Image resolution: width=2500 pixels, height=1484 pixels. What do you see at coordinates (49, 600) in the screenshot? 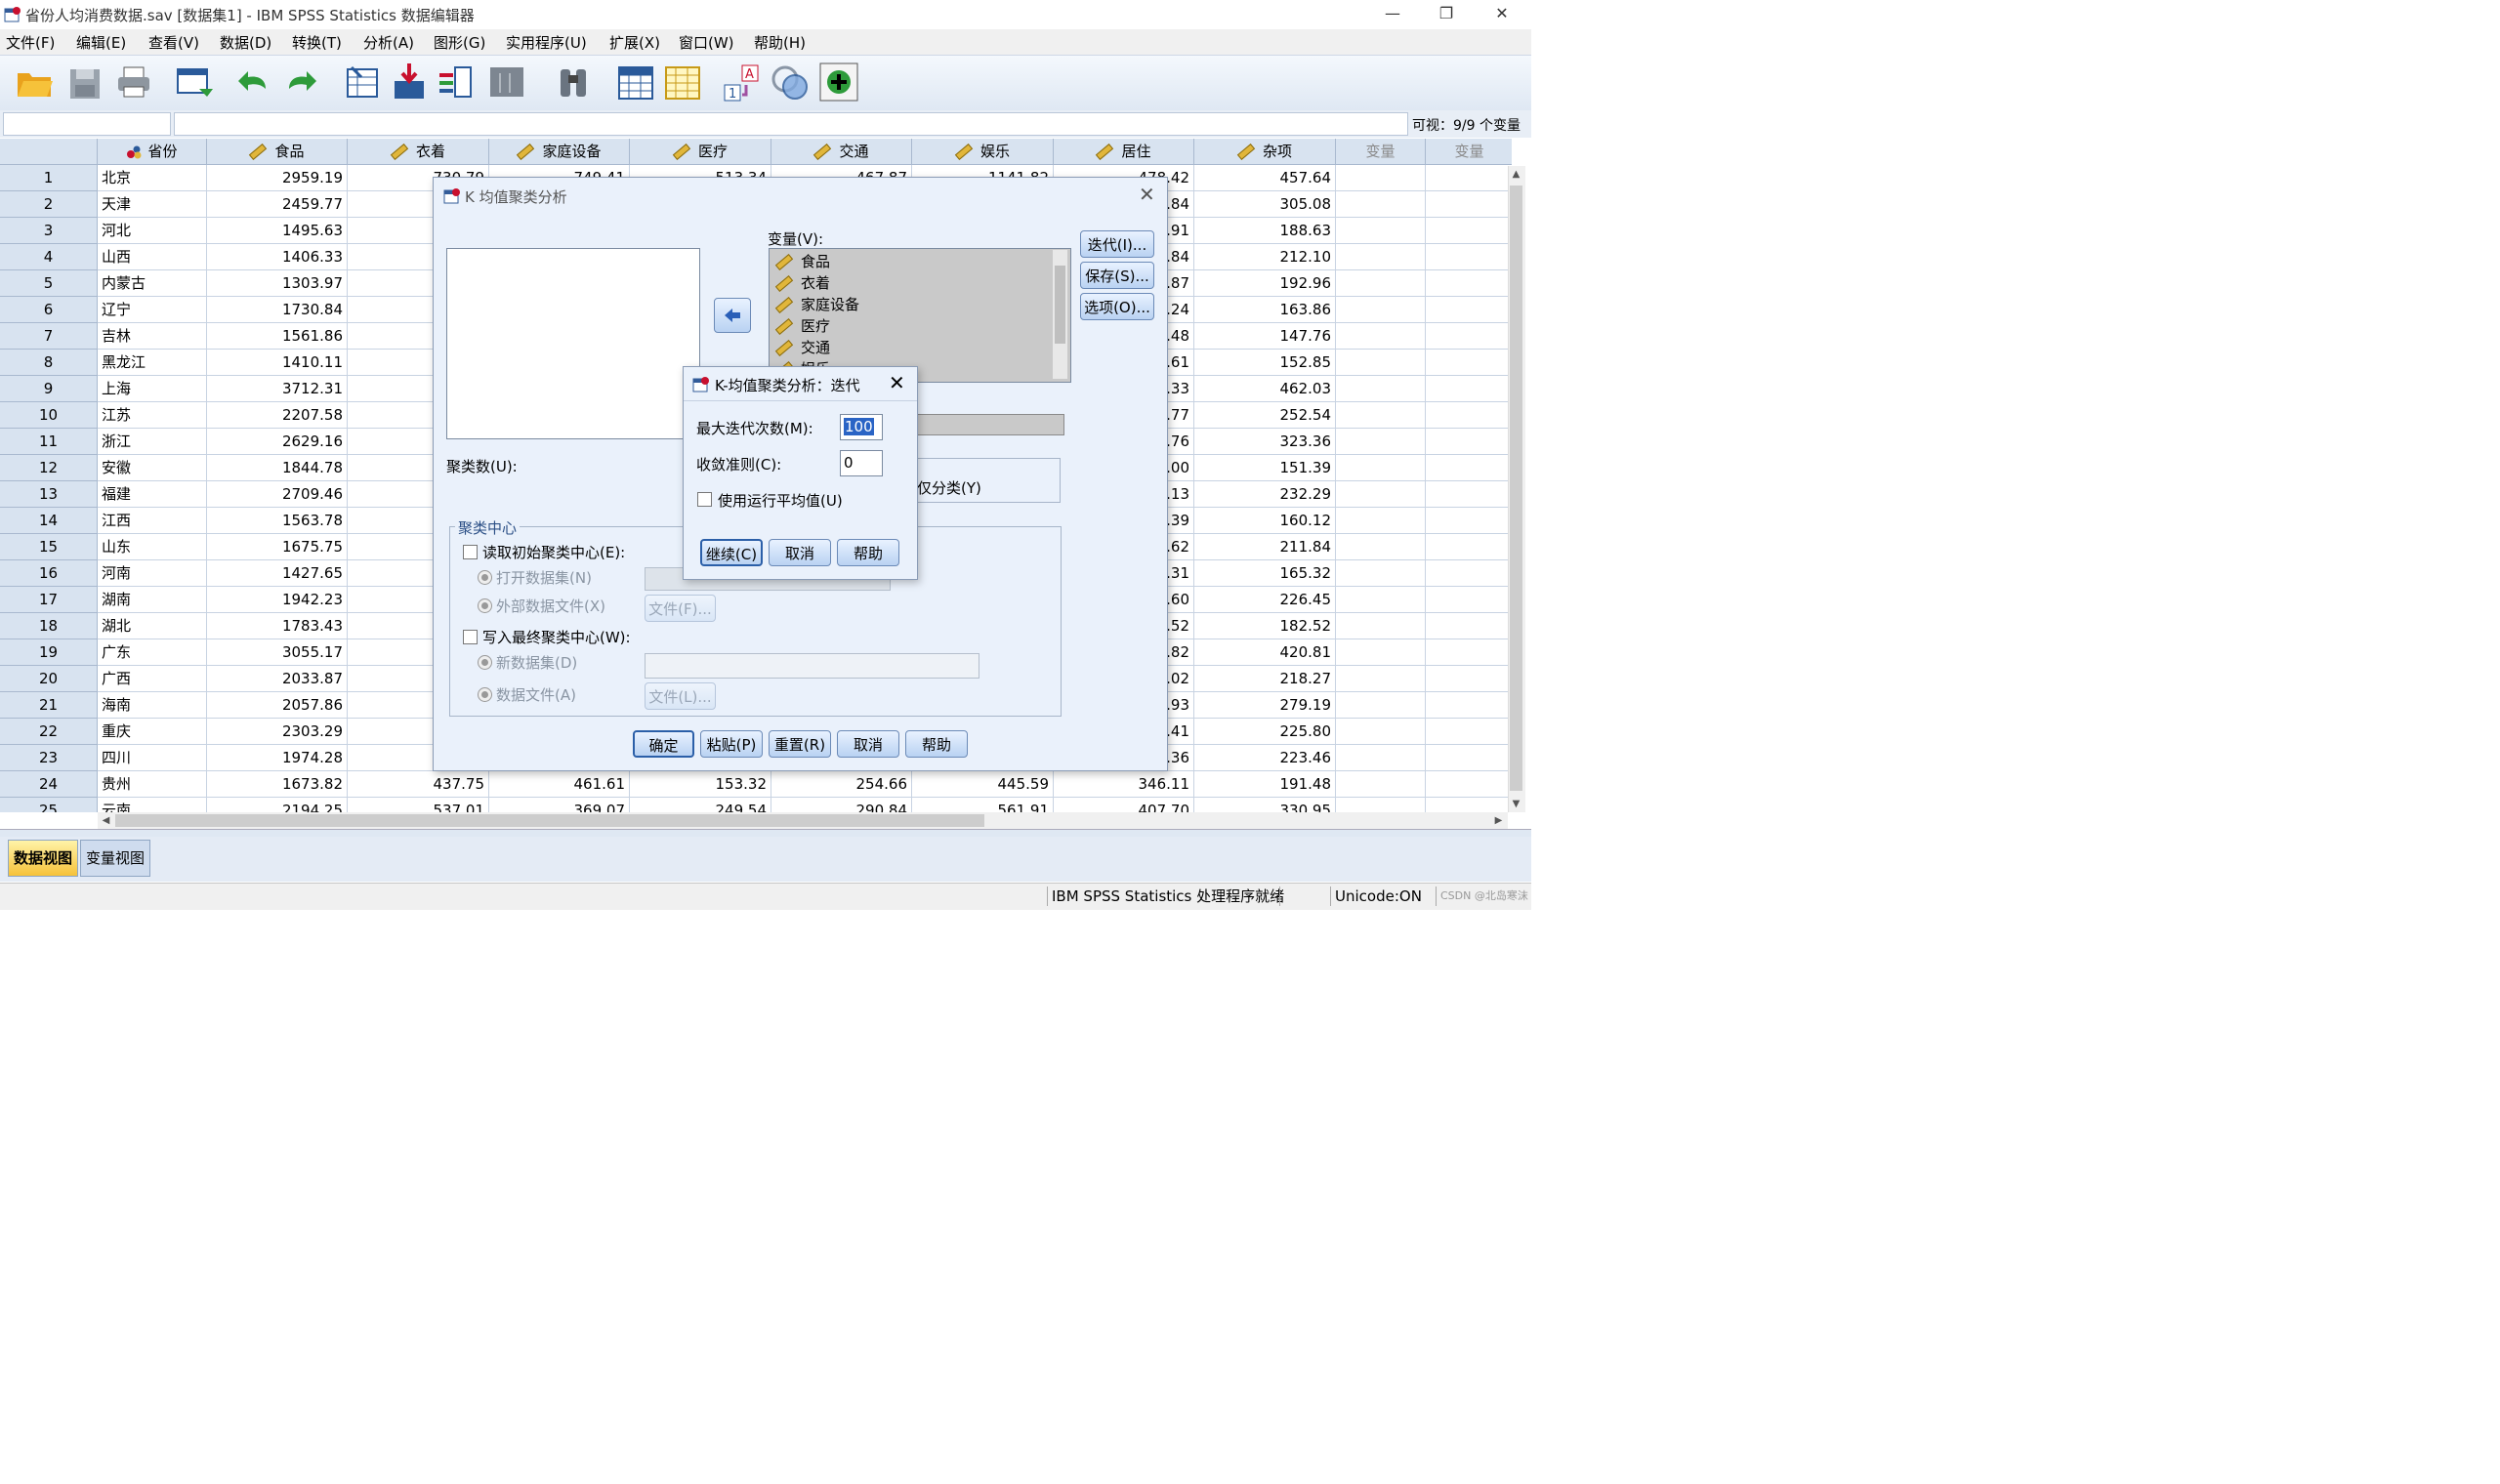
I see `row-header: 17` at bounding box center [49, 600].